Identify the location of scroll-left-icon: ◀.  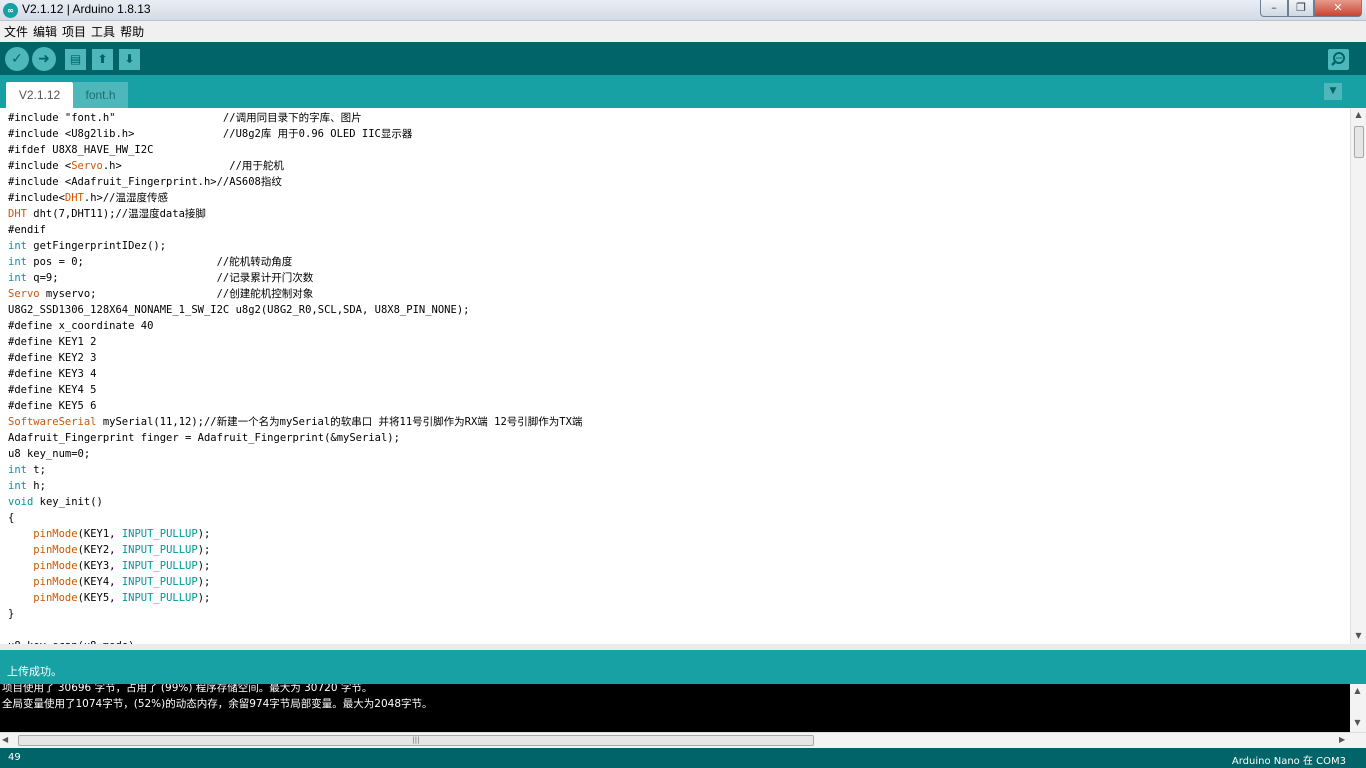
(5, 739).